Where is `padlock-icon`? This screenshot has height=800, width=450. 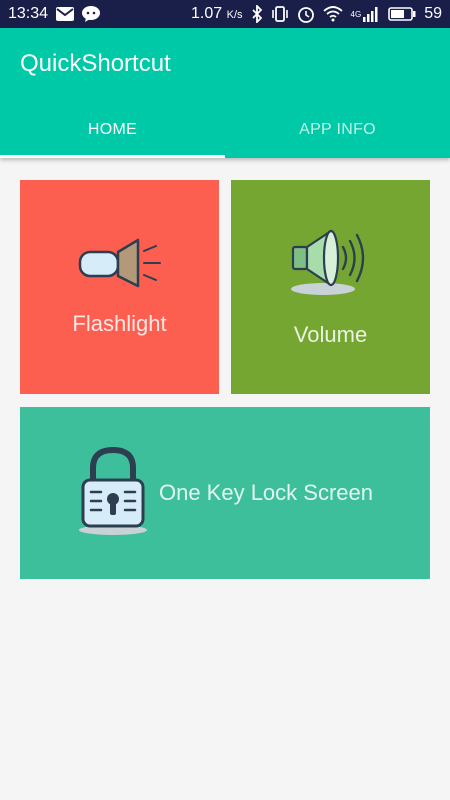
padlock-icon is located at coordinates (113, 493).